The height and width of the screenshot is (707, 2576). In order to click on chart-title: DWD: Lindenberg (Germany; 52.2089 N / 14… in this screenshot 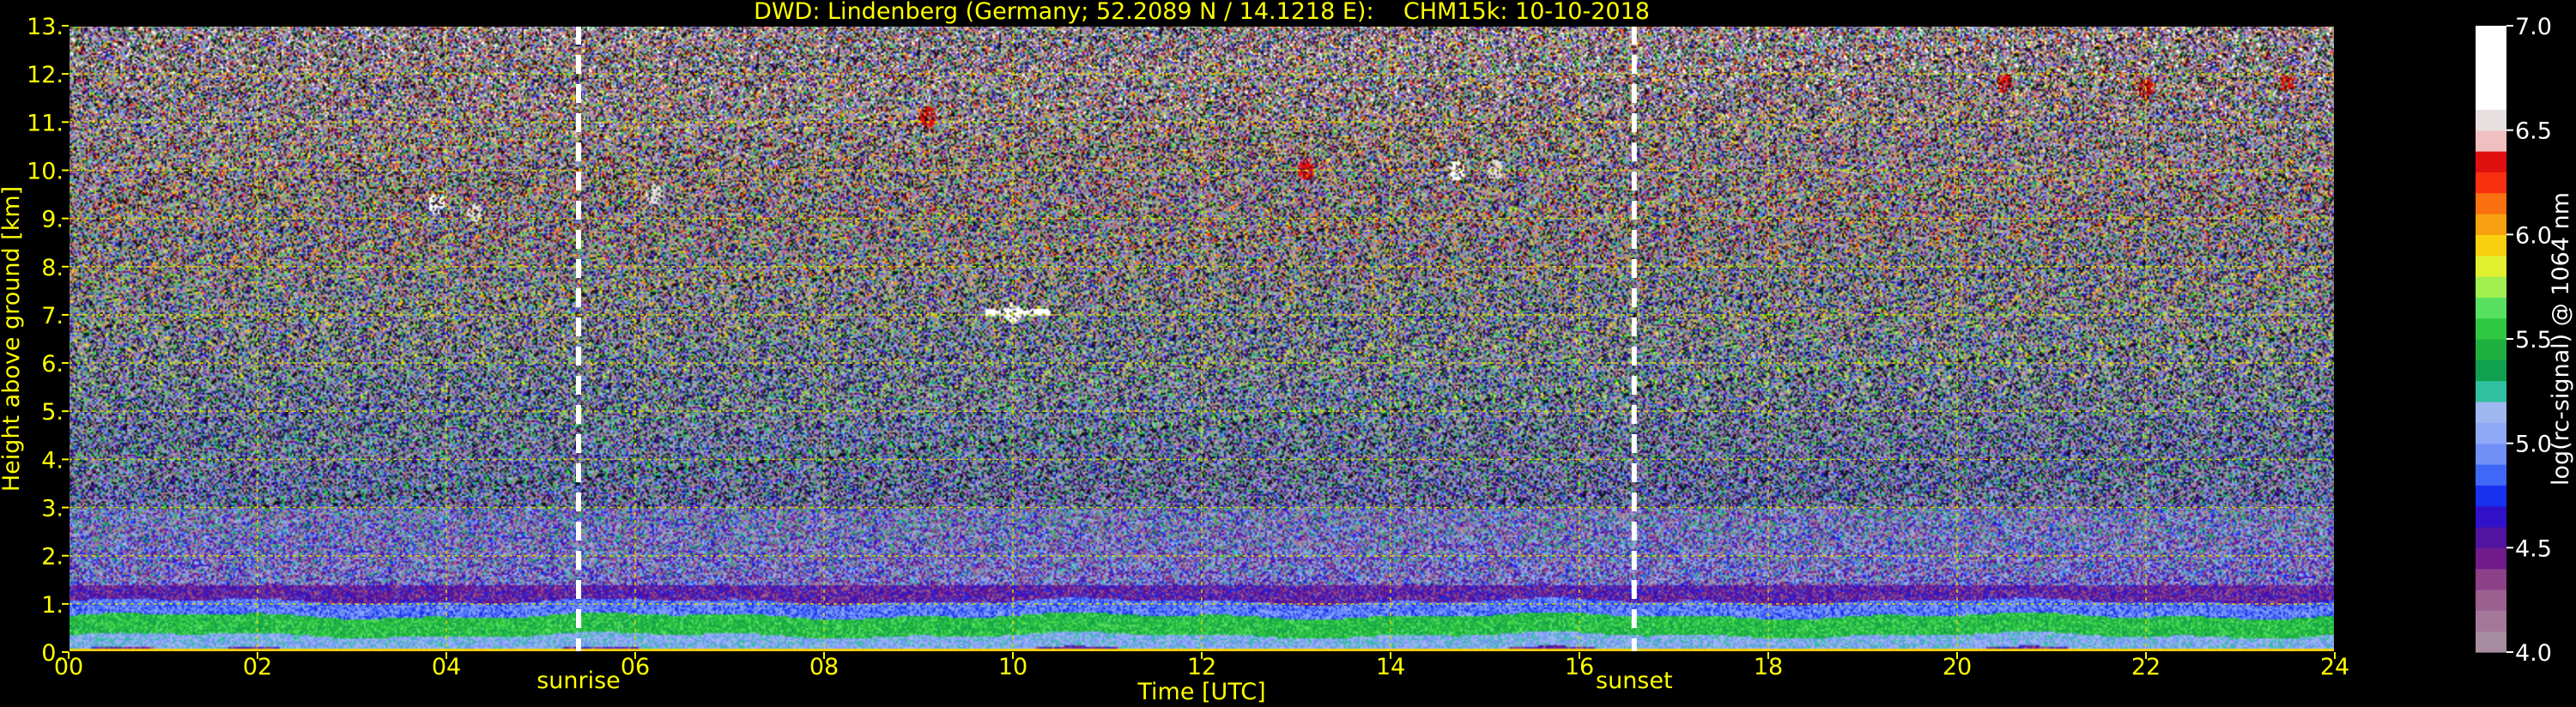, I will do `click(1202, 12)`.